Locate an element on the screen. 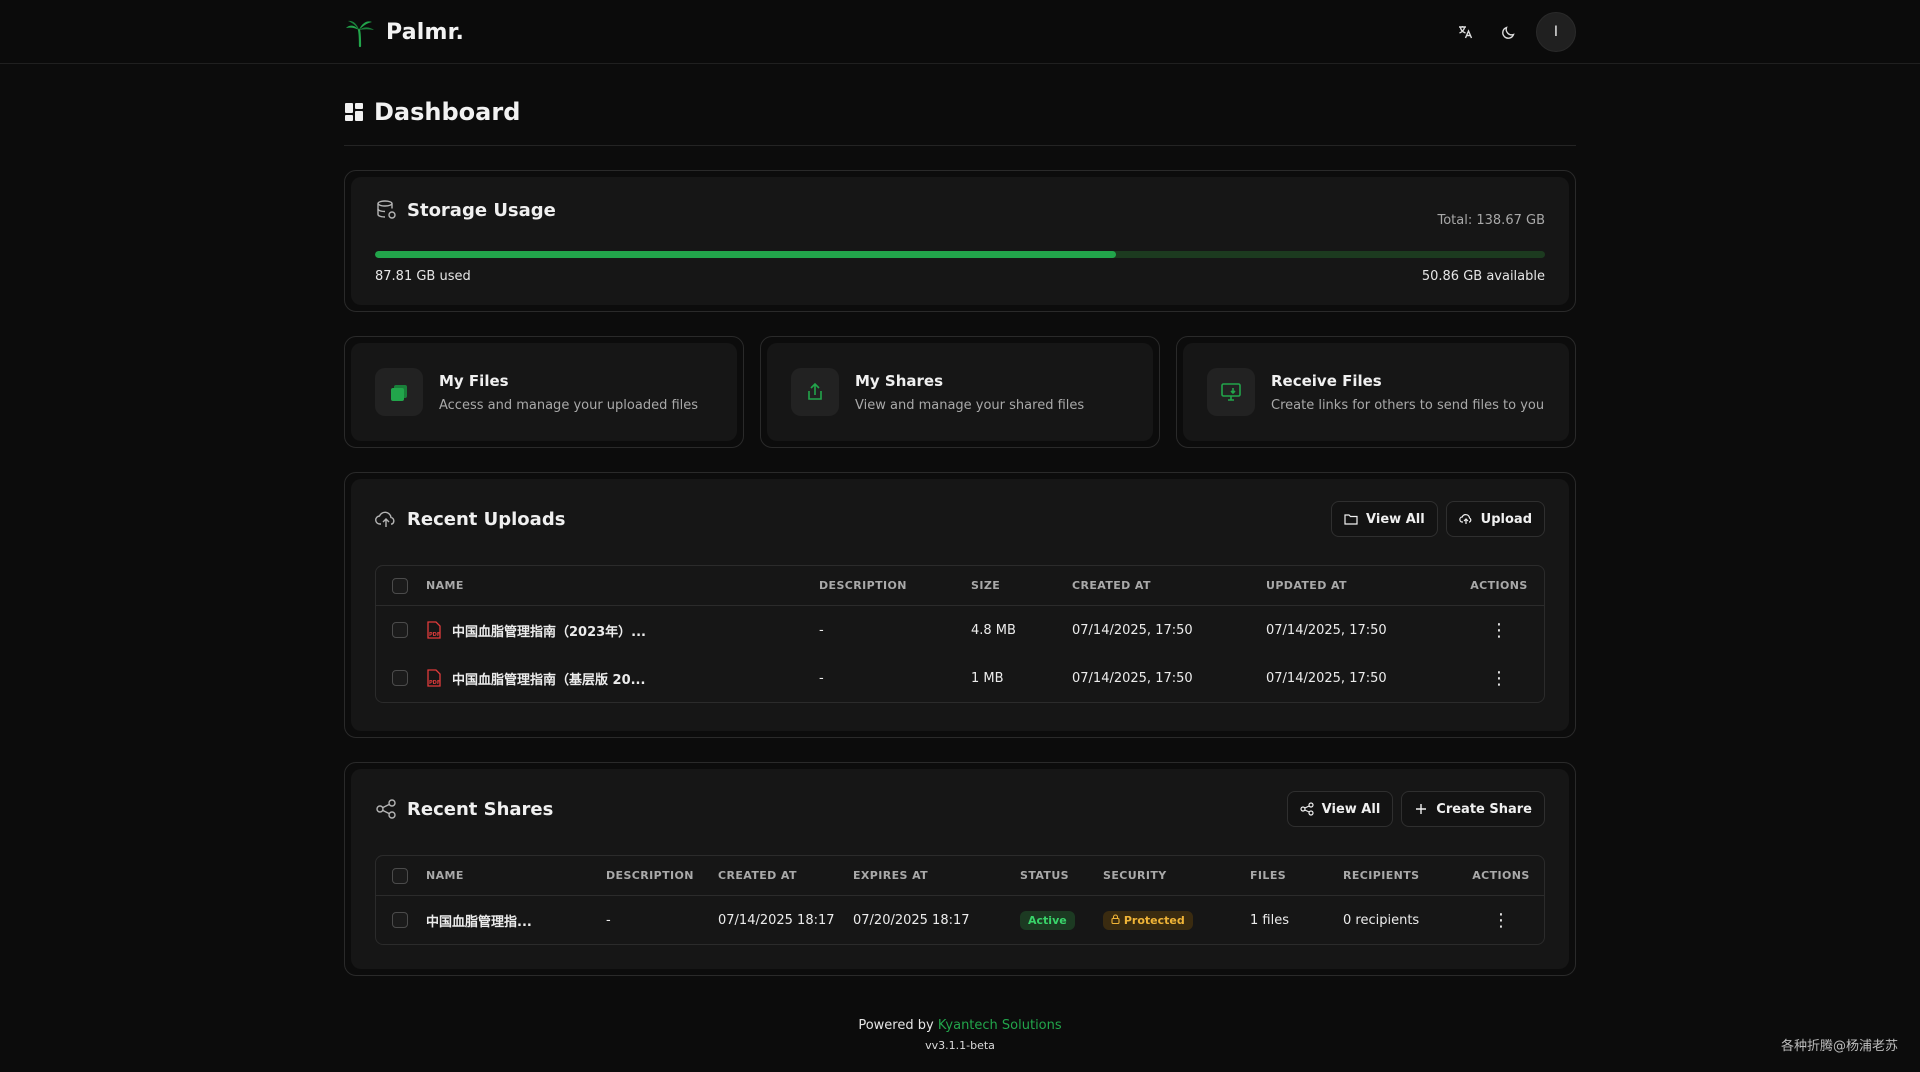  col-recipients: RECIPIENTS is located at coordinates (1381, 875).